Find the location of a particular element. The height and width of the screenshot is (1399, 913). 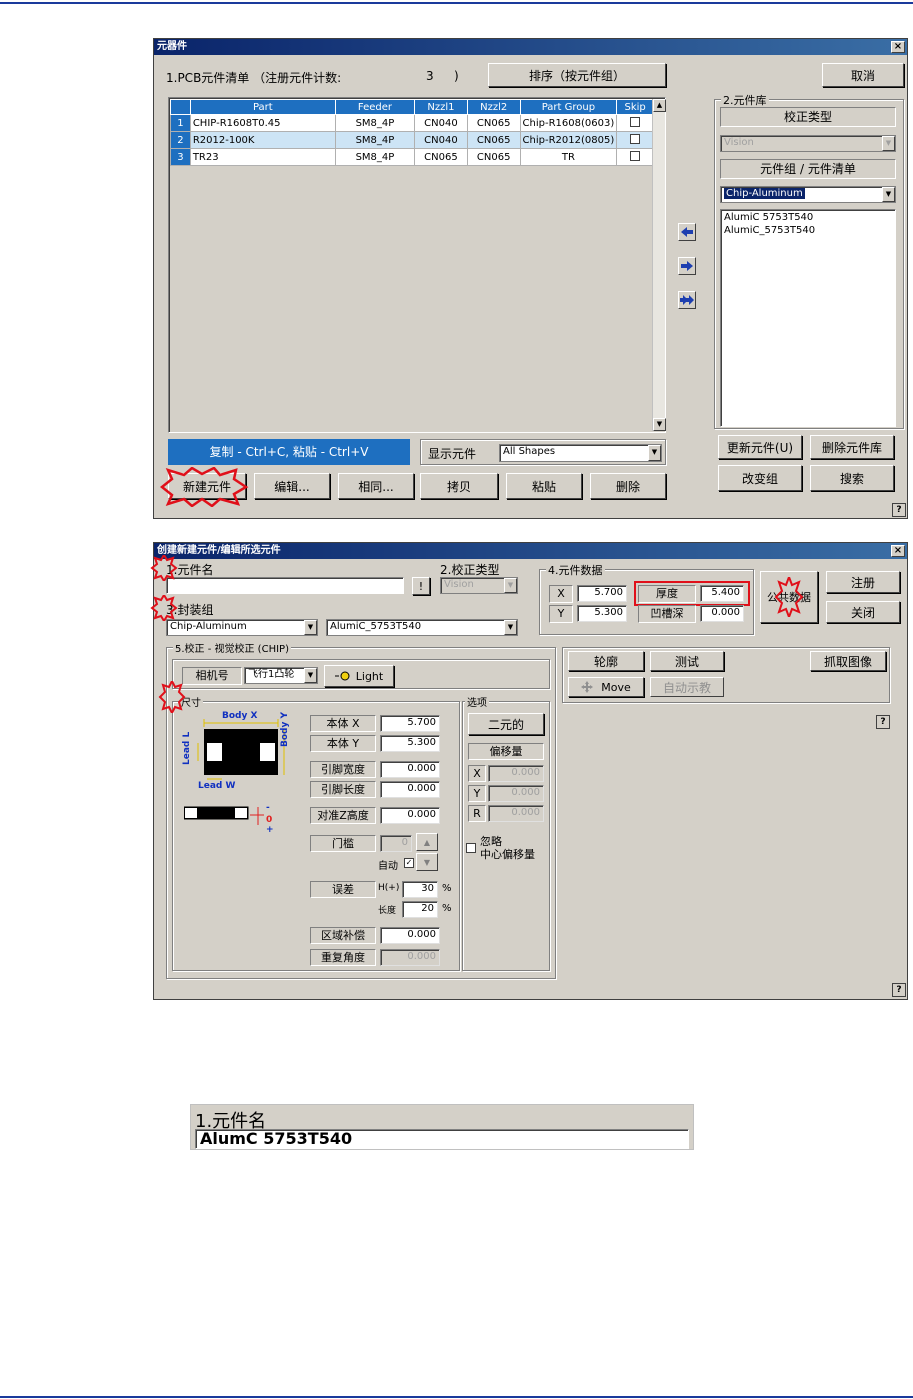

highlight-burst-icon is located at coordinates (204, 487).